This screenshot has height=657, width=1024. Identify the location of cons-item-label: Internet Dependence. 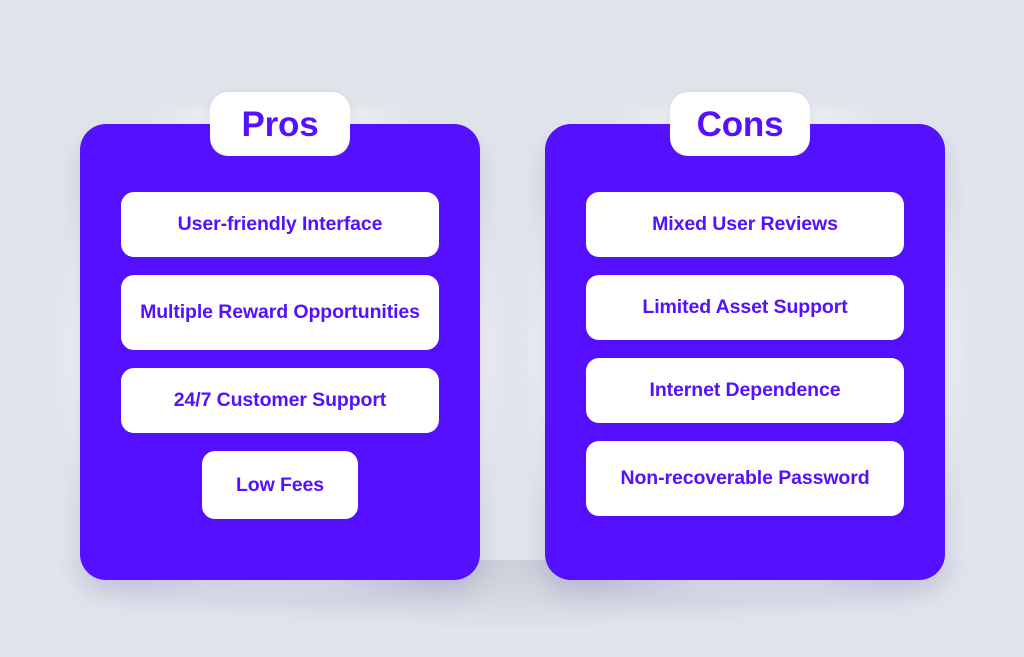
(745, 390).